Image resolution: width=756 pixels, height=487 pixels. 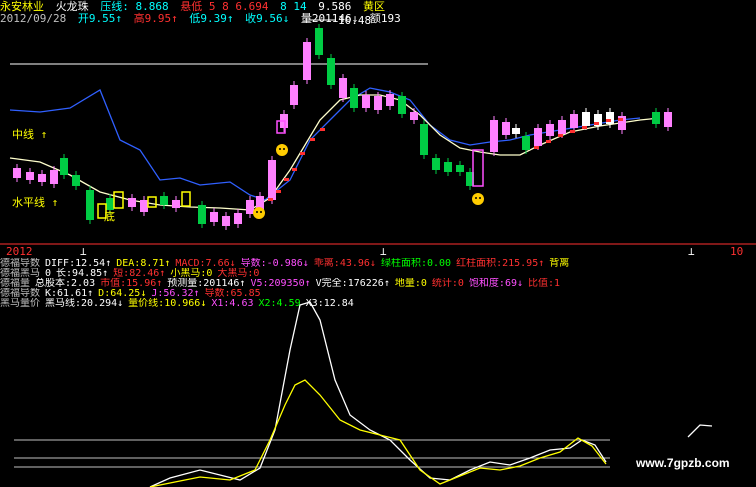 I want to click on scroll-left-icon: ⊥, so click(x=83, y=251).